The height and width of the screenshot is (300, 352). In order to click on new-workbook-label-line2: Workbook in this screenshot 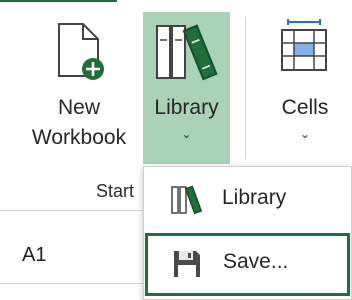, I will do `click(79, 137)`.